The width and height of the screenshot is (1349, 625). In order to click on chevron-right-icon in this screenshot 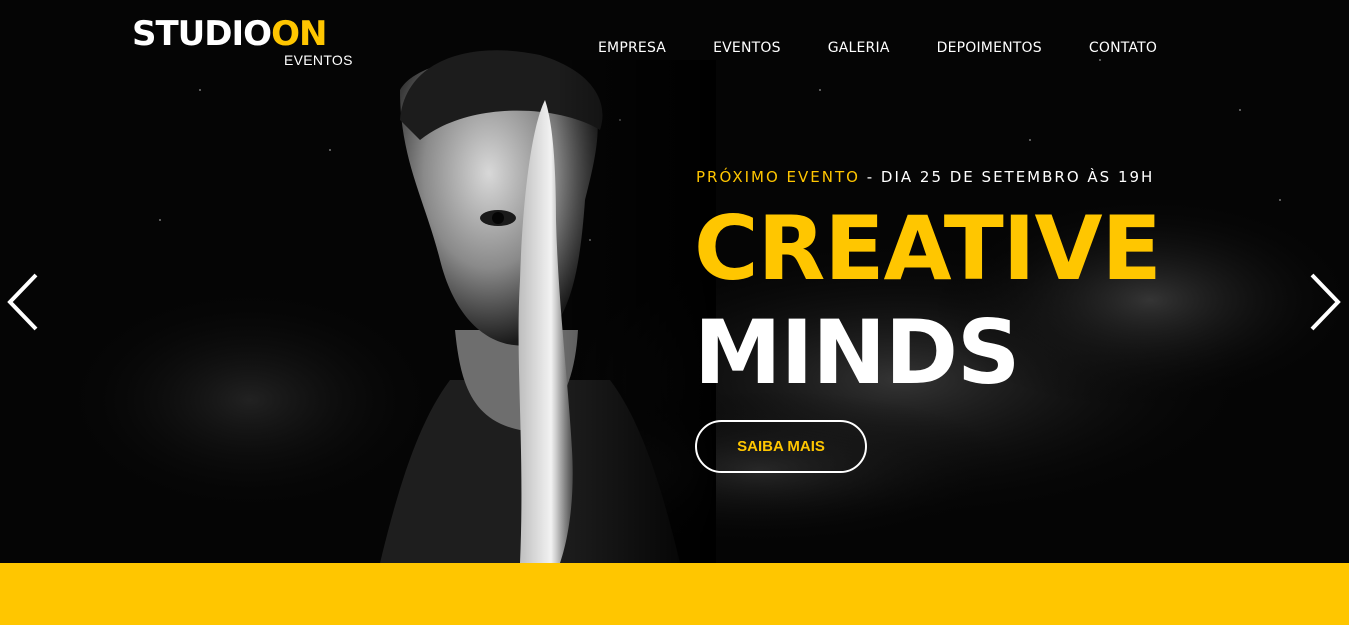, I will do `click(1325, 302)`.